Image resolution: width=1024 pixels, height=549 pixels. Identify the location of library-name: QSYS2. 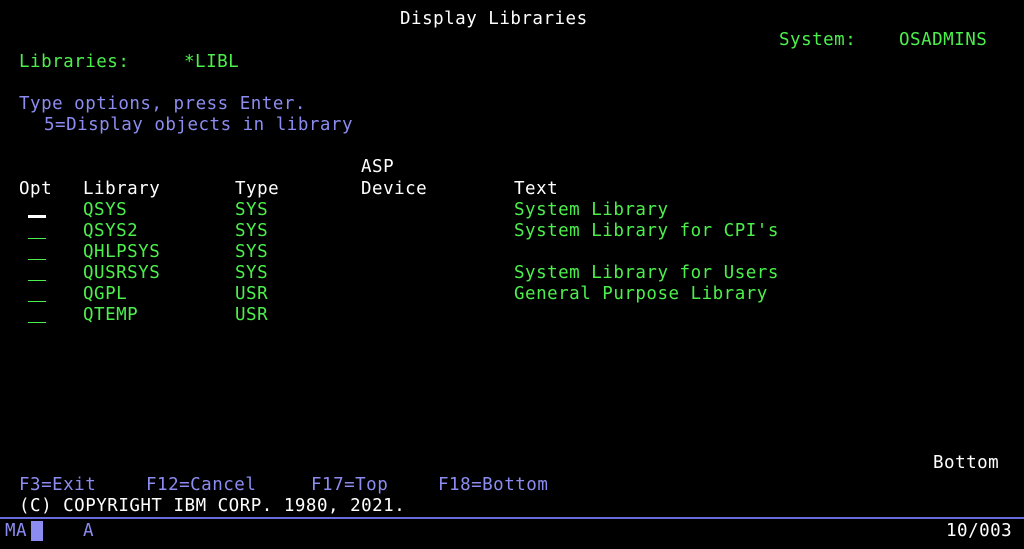
(111, 231).